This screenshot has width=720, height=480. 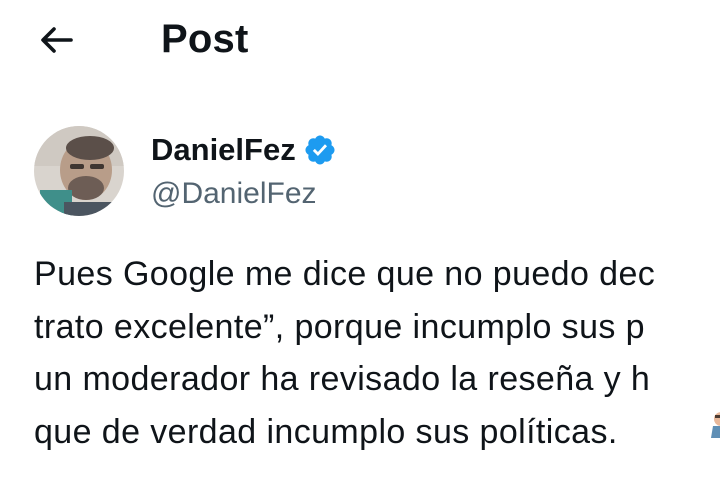 I want to click on display-name-row: DanielFez, so click(x=244, y=150).